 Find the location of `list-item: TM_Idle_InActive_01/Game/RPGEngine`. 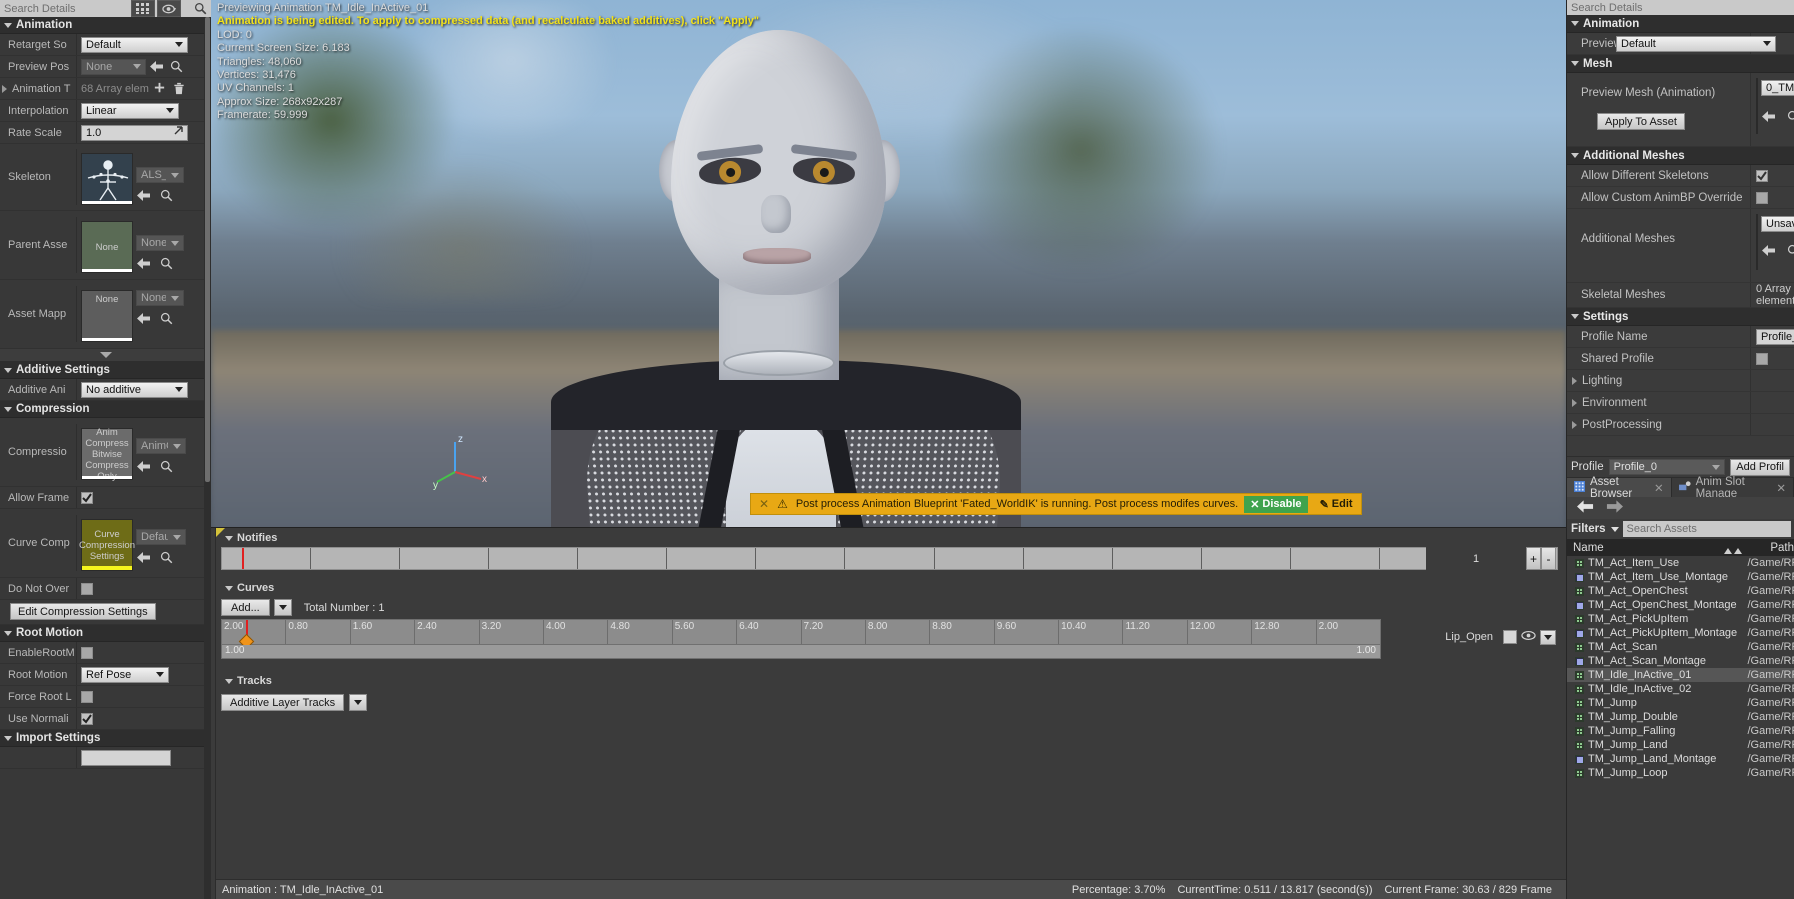

list-item: TM_Idle_InActive_01/Game/RPGEngine is located at coordinates (1680, 675).